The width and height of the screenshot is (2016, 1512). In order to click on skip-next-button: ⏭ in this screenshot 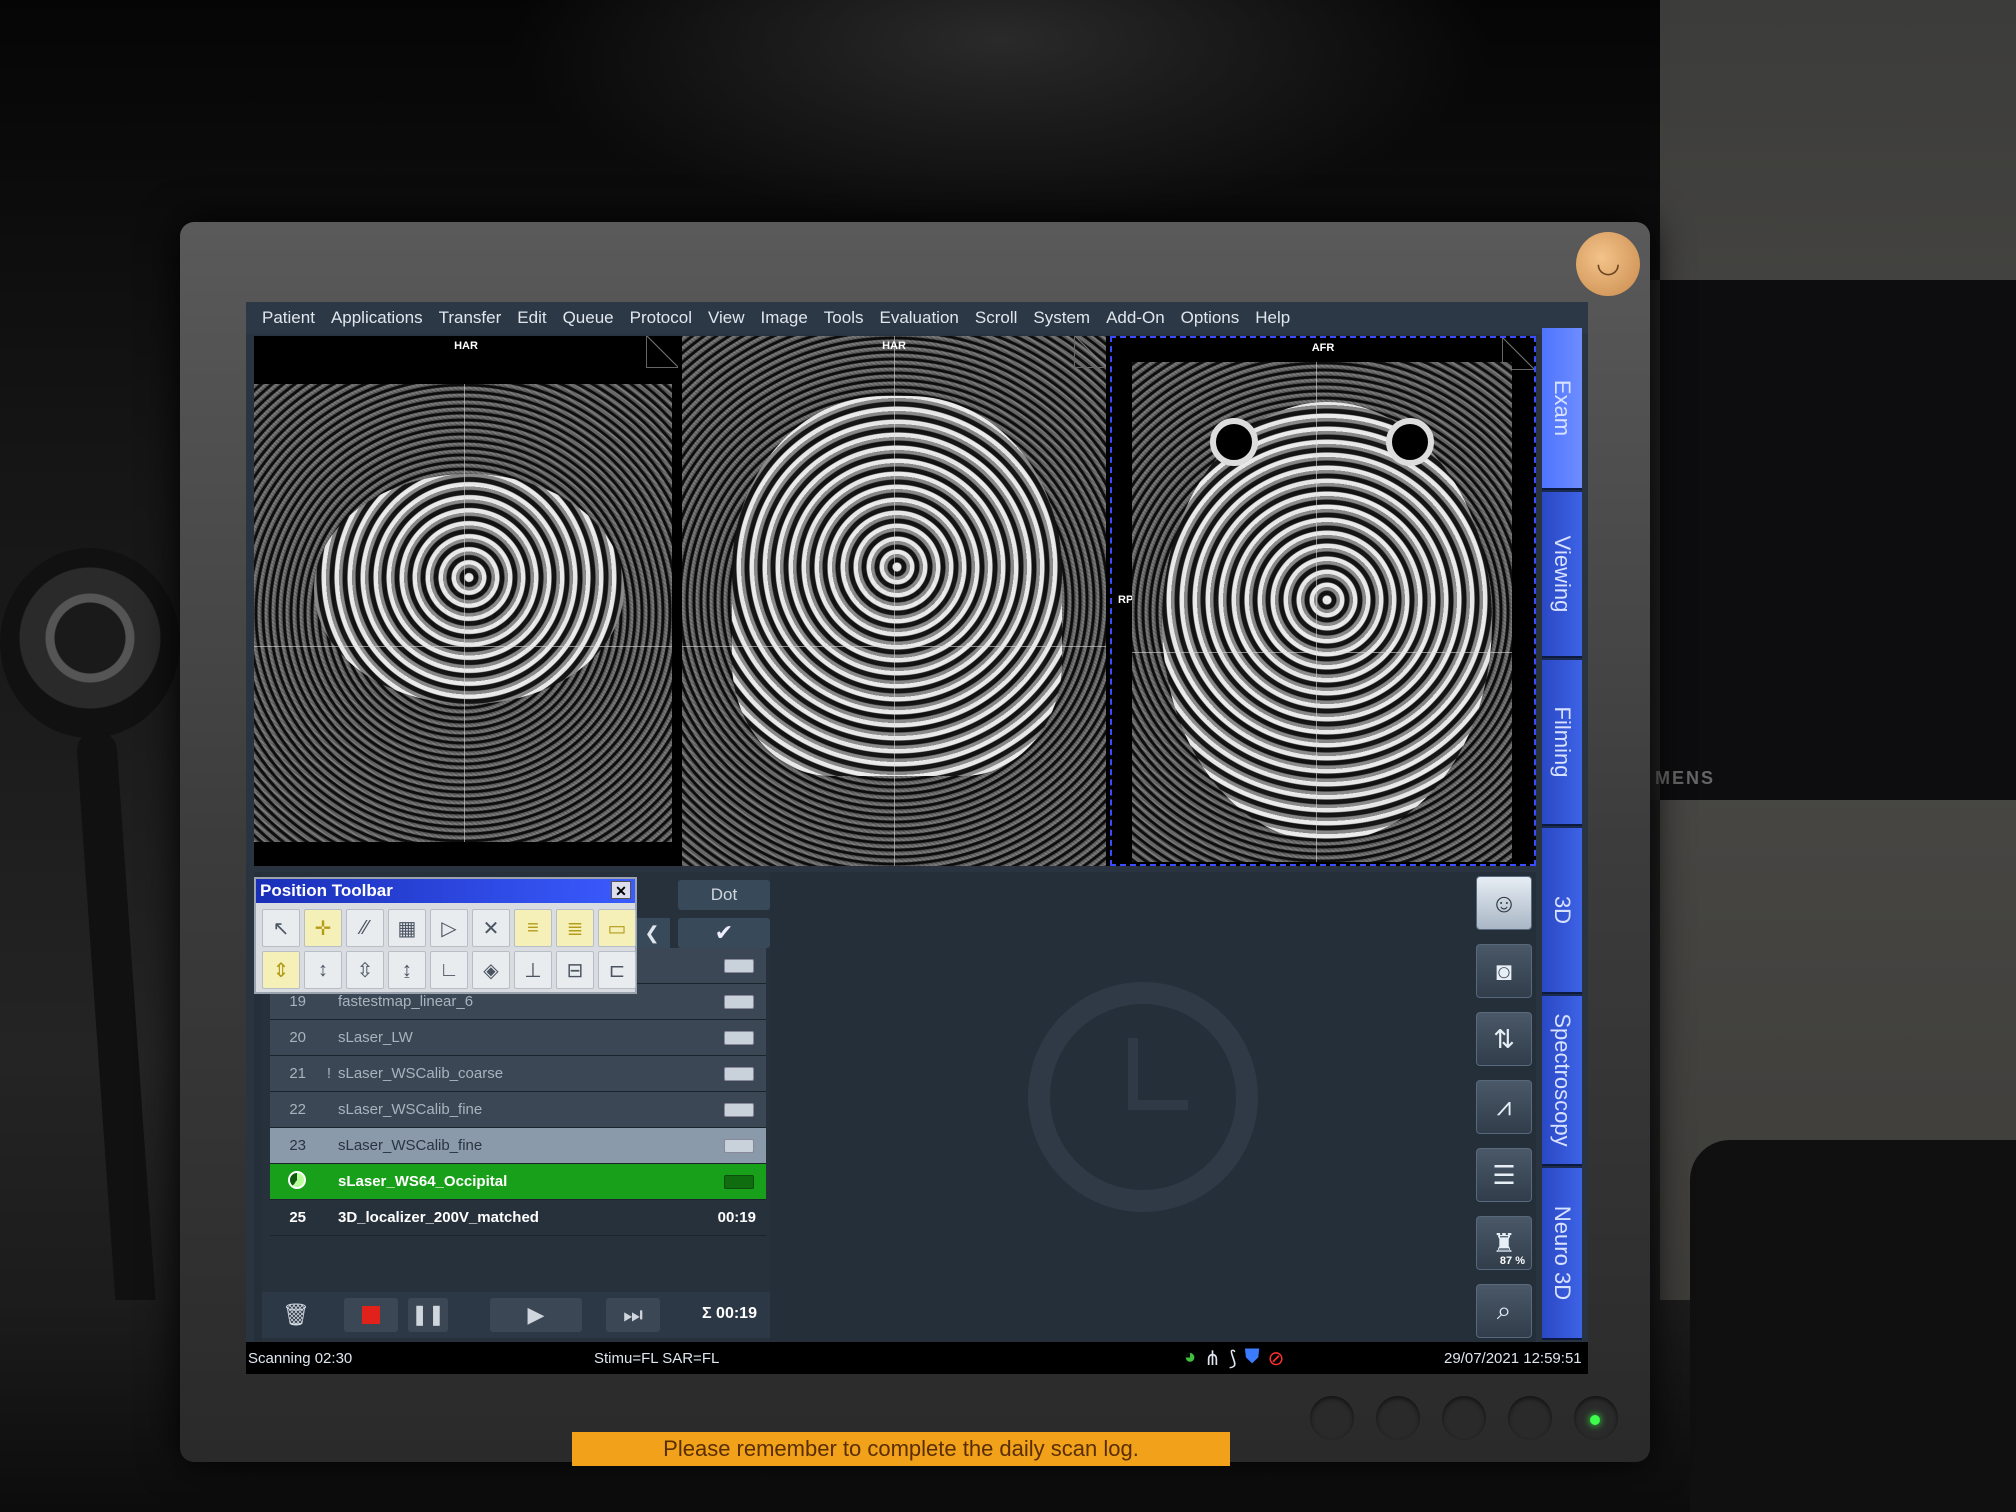, I will do `click(633, 1315)`.